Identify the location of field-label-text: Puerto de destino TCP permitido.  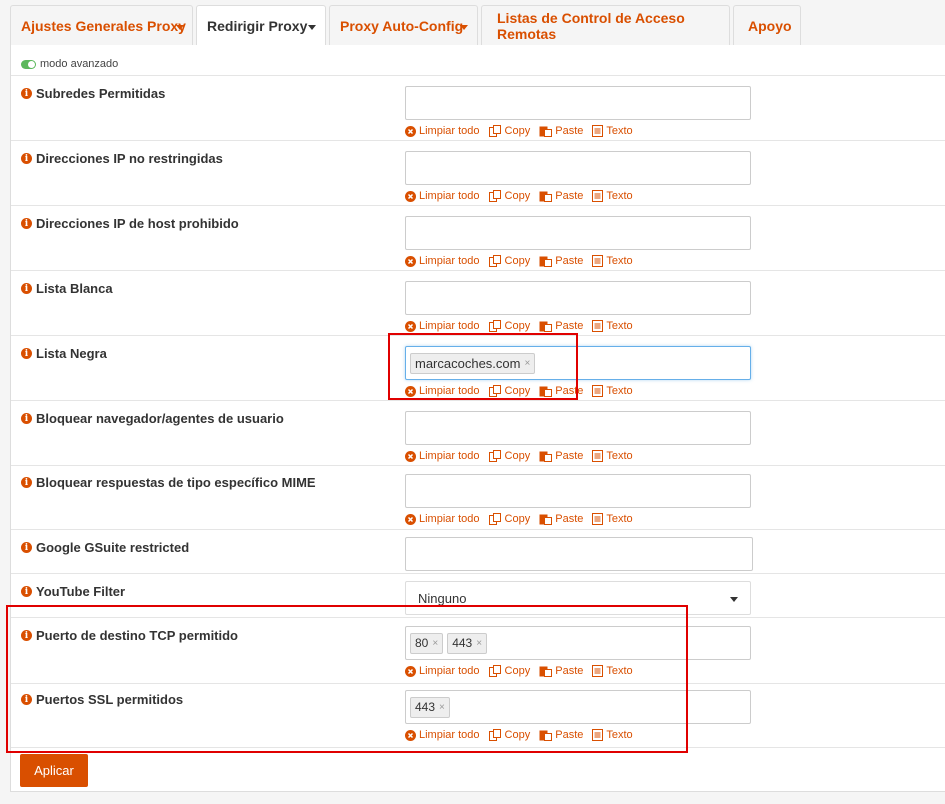
(137, 635).